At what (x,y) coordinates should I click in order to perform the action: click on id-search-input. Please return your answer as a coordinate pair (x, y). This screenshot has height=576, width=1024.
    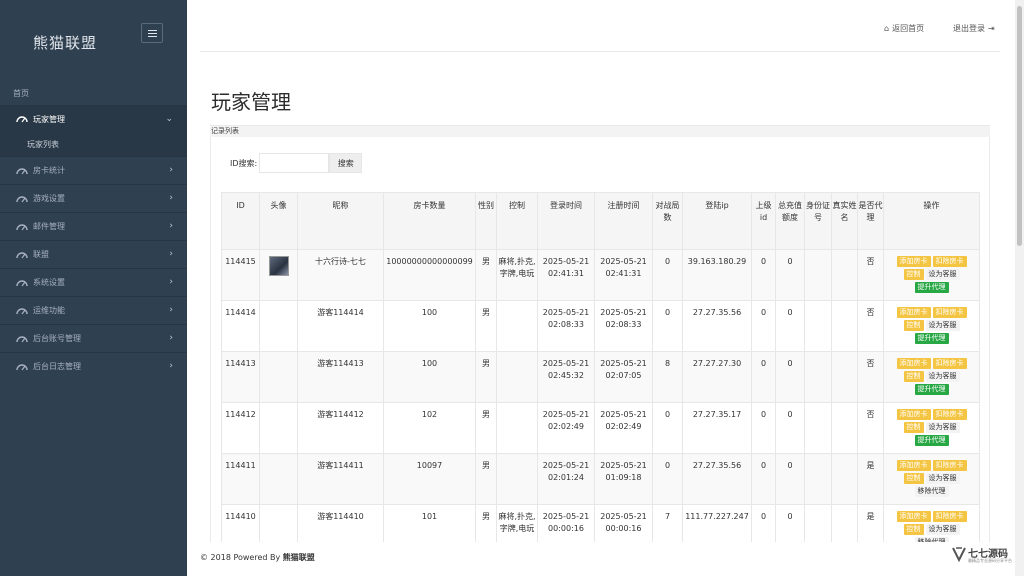
    Looking at the image, I should click on (294, 163).